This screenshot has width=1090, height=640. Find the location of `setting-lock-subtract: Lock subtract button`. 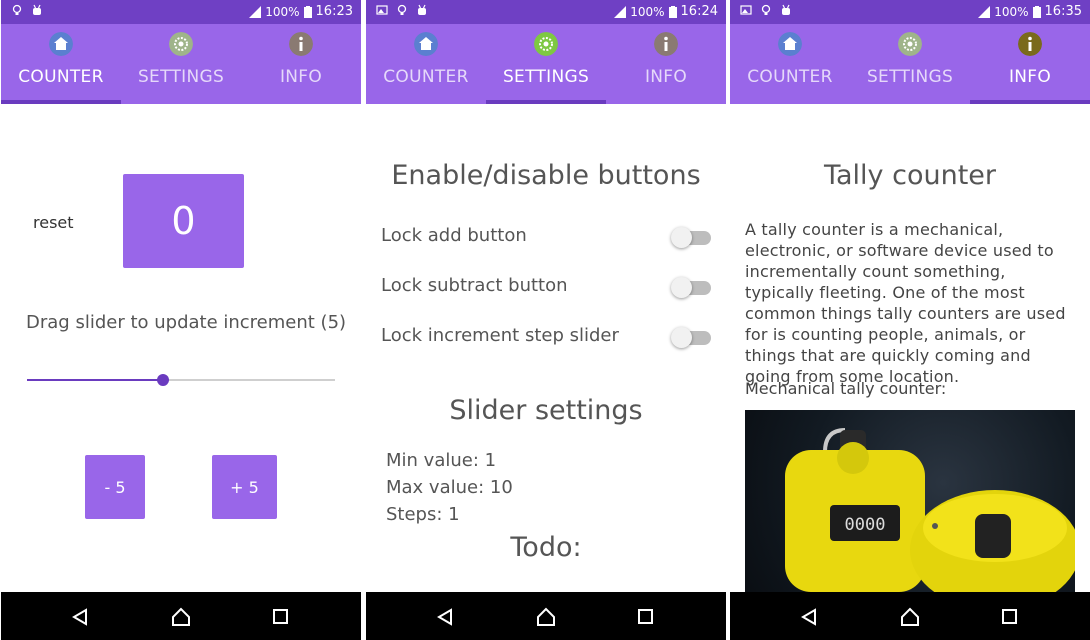

setting-lock-subtract: Lock subtract button is located at coordinates (546, 286).